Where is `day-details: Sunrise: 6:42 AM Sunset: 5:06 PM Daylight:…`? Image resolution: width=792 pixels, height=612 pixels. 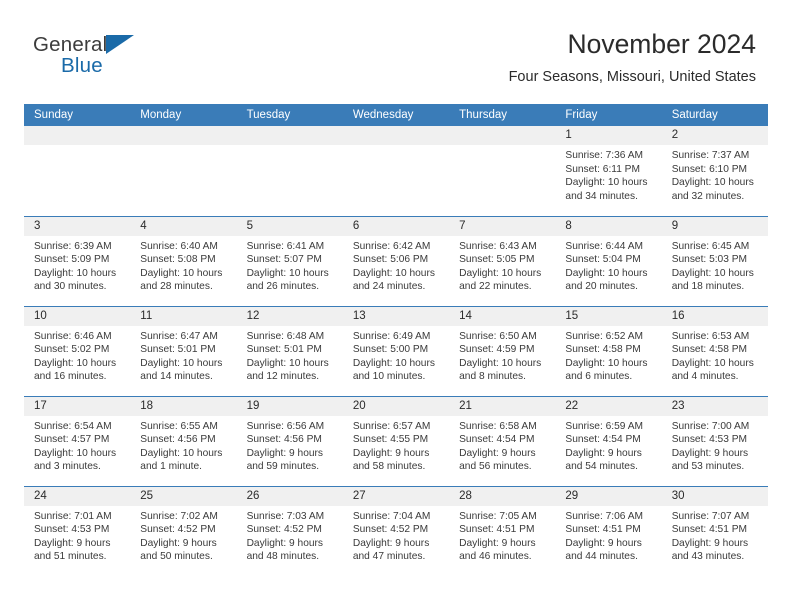 day-details: Sunrise: 6:42 AM Sunset: 5:06 PM Daylight:… is located at coordinates (396, 265).